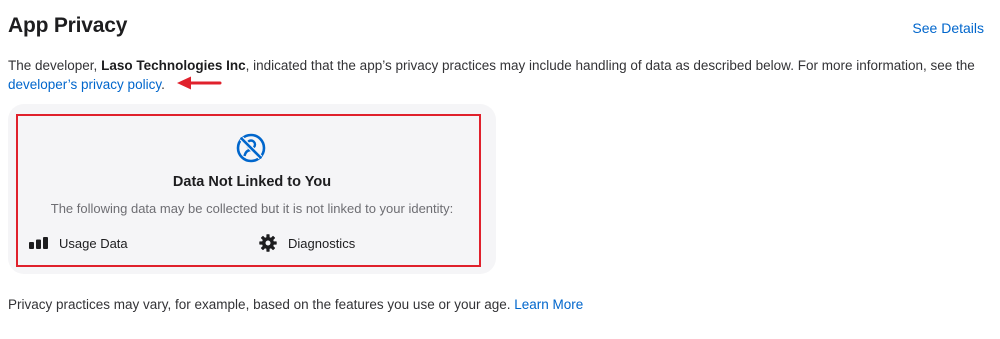 The image size is (1000, 339). What do you see at coordinates (268, 243) in the screenshot?
I see `gear-icon` at bounding box center [268, 243].